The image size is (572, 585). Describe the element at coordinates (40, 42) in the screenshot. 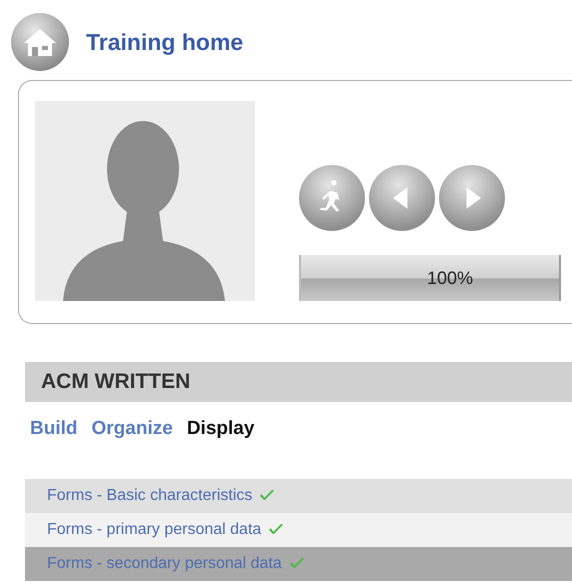

I see `home-icon` at that location.